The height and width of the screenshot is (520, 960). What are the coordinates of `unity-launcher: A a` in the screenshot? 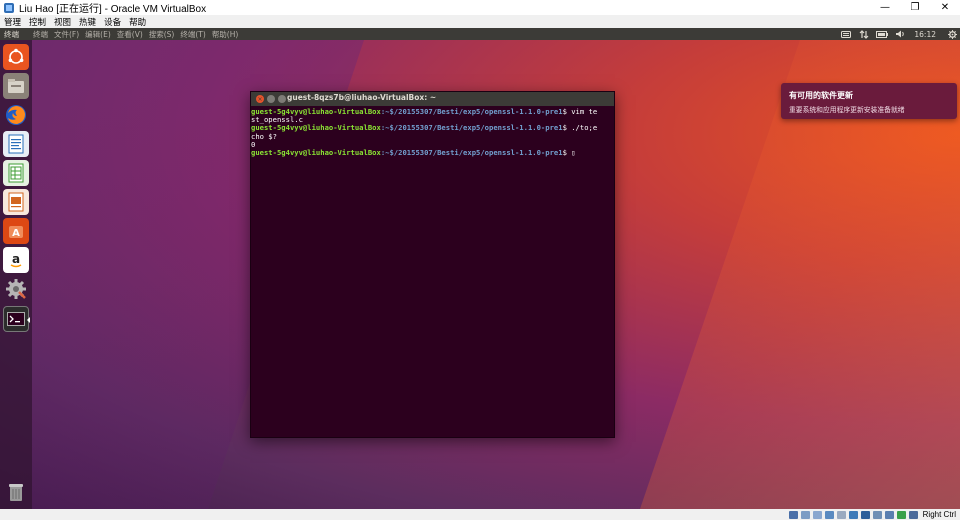 It's located at (16, 274).